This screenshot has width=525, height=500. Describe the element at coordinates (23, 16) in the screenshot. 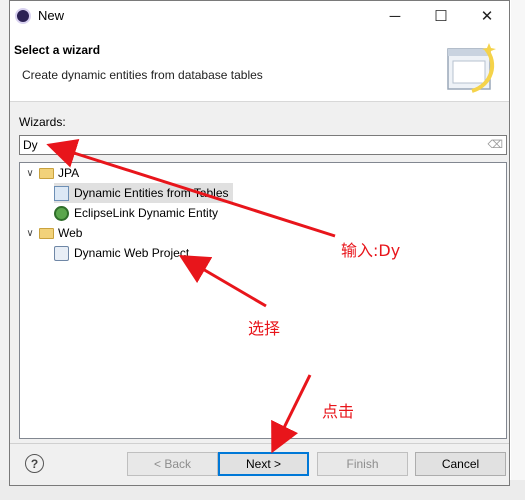

I see `eclipse-icon` at that location.